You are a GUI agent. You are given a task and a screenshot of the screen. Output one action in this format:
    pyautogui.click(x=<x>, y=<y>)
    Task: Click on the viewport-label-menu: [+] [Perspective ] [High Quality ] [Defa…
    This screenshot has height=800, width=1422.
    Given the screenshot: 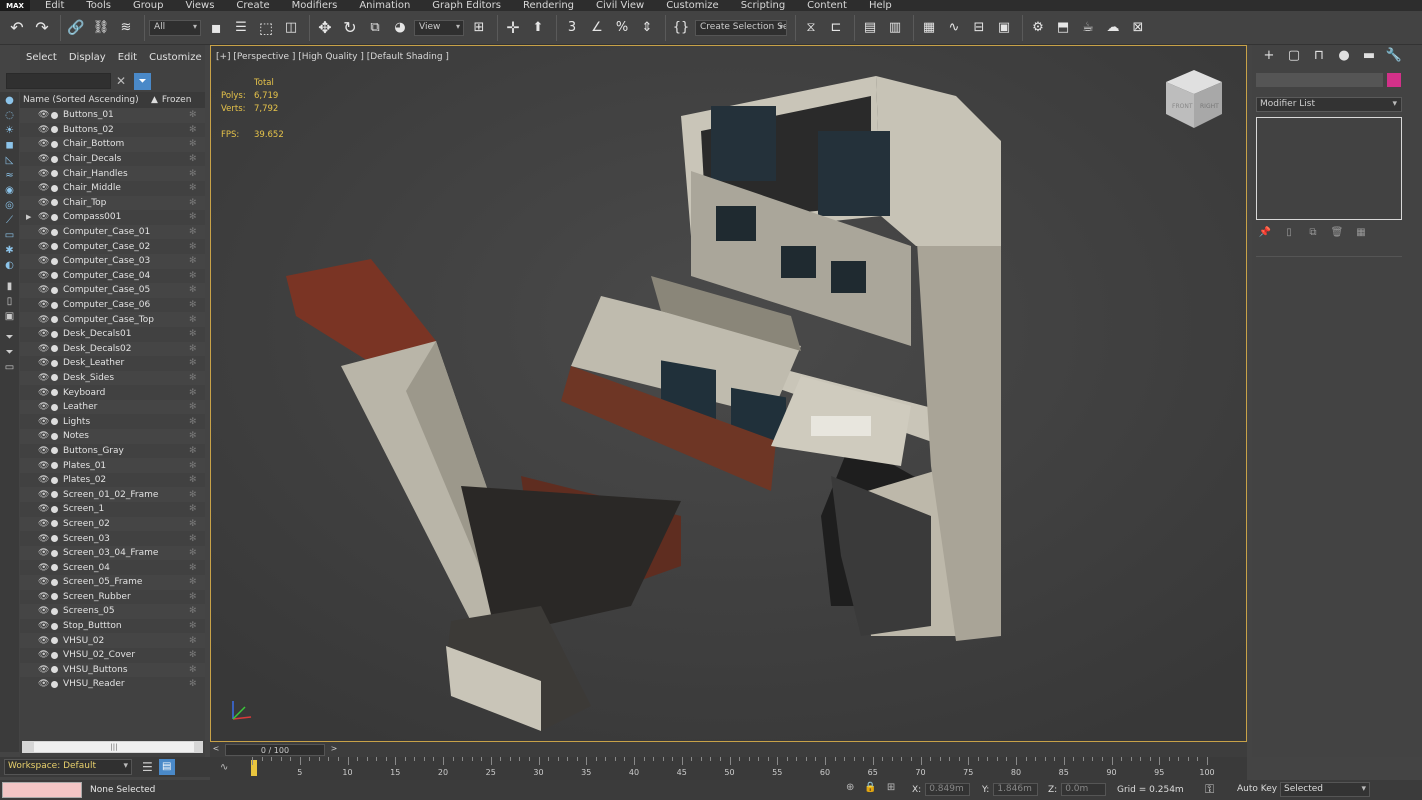 What is the action you would take?
    pyautogui.click(x=332, y=57)
    